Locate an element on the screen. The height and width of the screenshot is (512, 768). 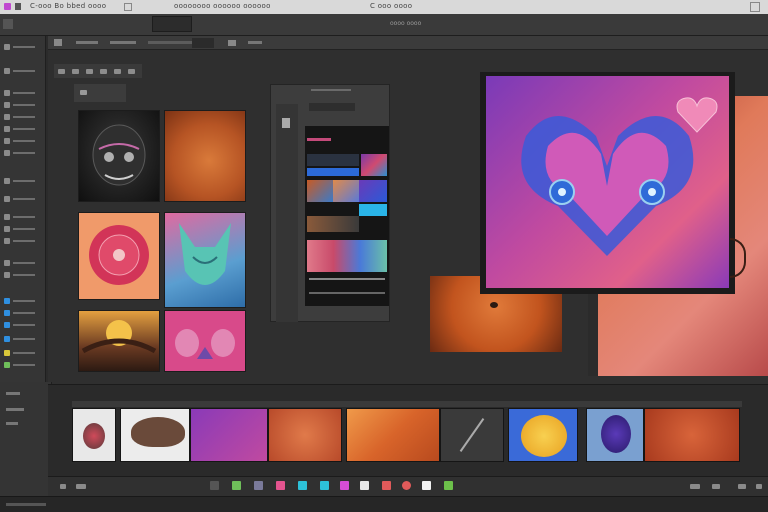
toolbar-field is located at coordinates (172, 24).